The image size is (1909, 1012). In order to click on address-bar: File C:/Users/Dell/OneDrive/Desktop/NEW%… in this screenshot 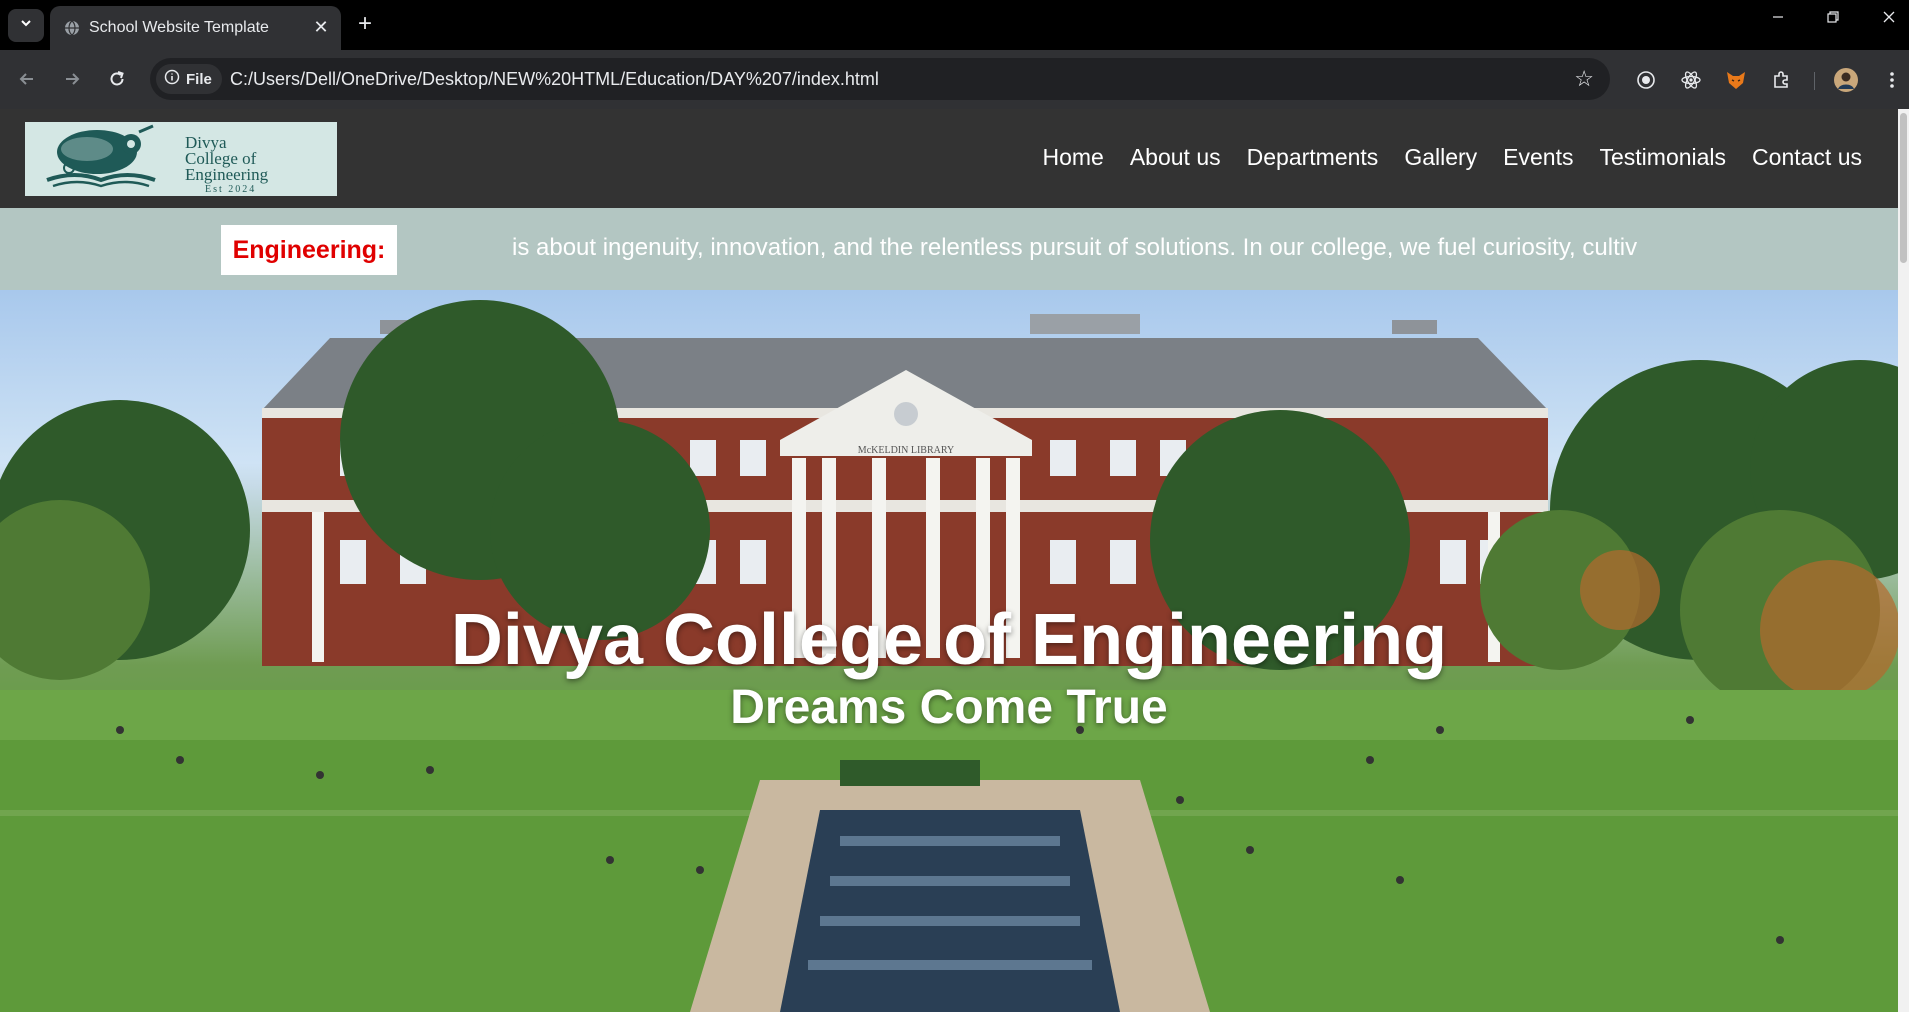, I will do `click(880, 79)`.